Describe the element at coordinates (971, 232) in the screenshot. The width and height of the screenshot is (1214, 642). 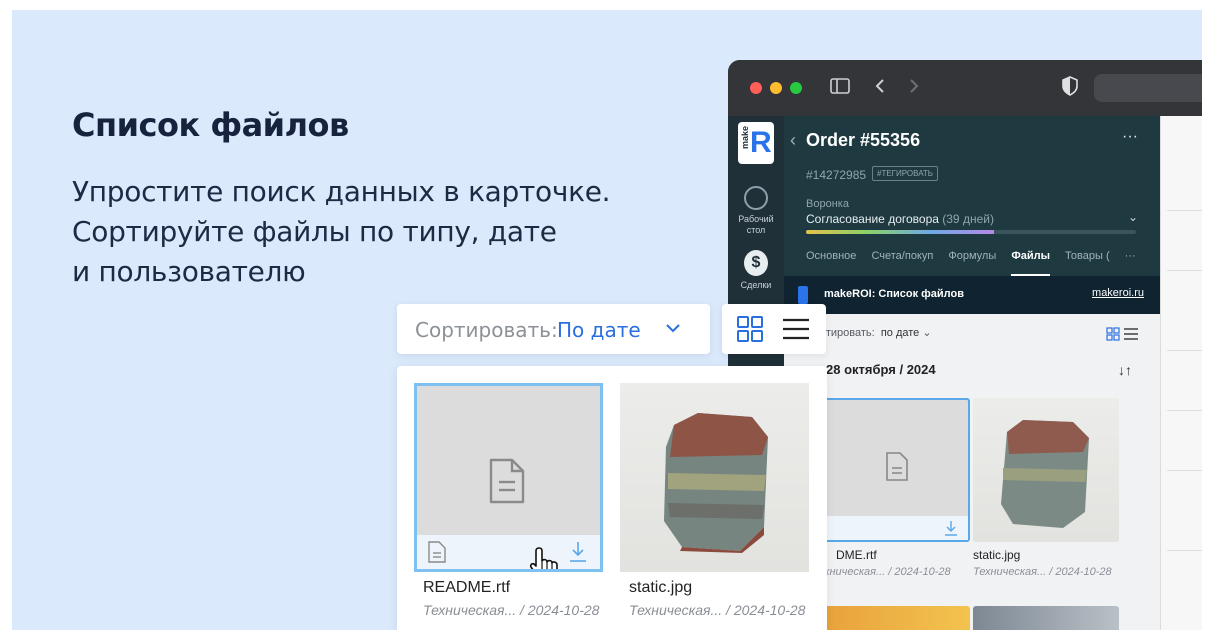
I see `funnel-progress` at that location.